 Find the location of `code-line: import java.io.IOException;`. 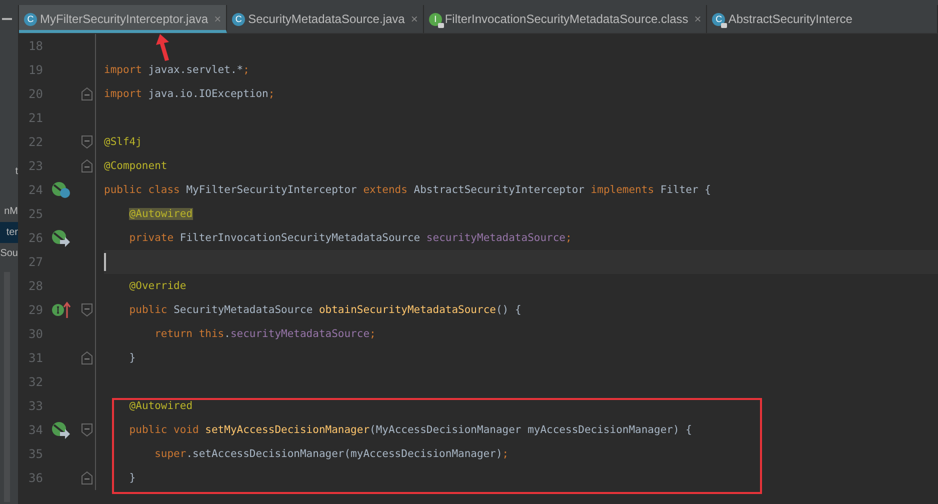

code-line: import java.io.IOException; is located at coordinates (189, 94).